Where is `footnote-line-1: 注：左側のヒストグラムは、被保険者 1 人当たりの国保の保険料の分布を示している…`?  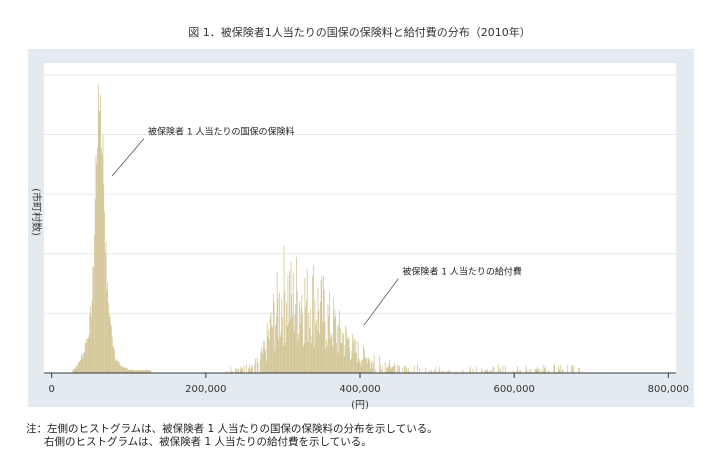 footnote-line-1: 注：左側のヒストグラムは、被保険者 1 人当たりの国保の保険料の分布を示している… is located at coordinates (232, 429).